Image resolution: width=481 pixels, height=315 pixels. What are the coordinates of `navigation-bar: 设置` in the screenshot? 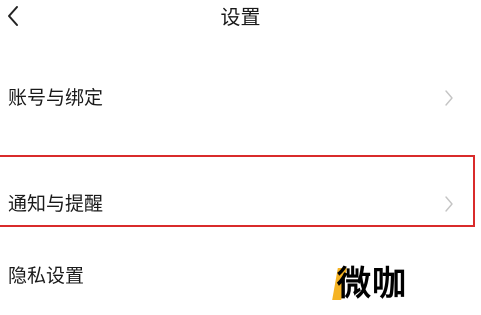 It's located at (240, 22).